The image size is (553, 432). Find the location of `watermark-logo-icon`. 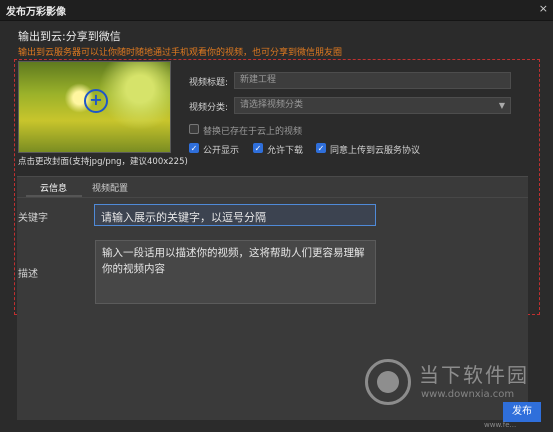

watermark-logo-icon is located at coordinates (388, 382).